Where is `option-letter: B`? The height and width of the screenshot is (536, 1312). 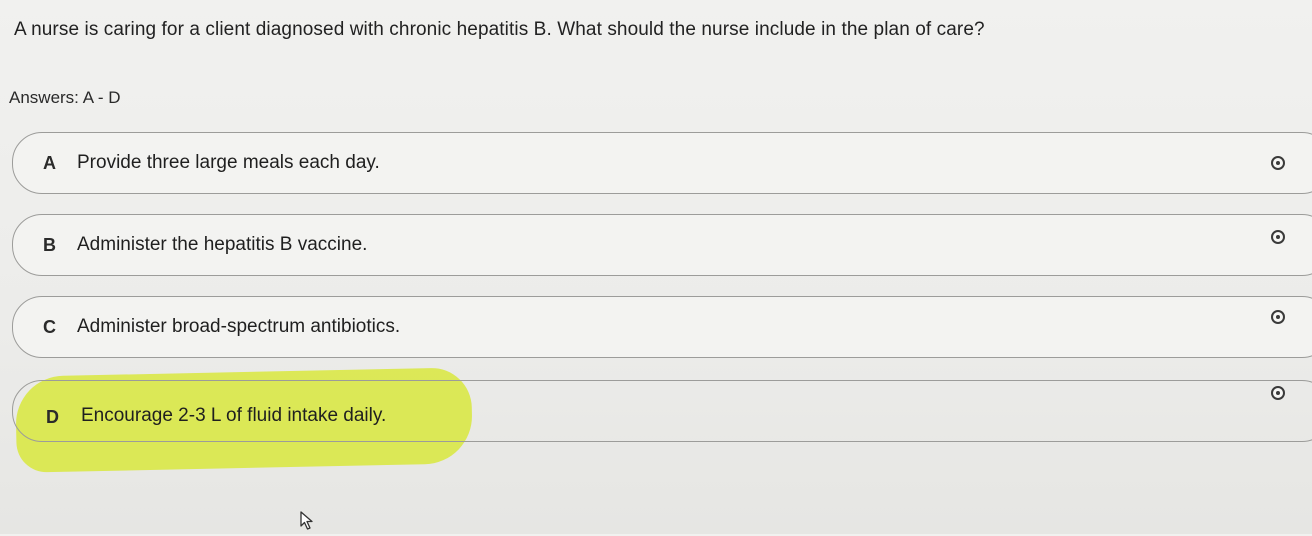
option-letter: B is located at coordinates (49, 245).